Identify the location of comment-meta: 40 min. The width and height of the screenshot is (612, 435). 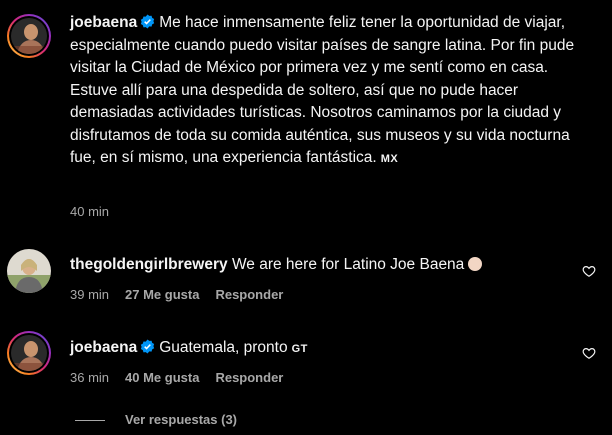
(97, 211).